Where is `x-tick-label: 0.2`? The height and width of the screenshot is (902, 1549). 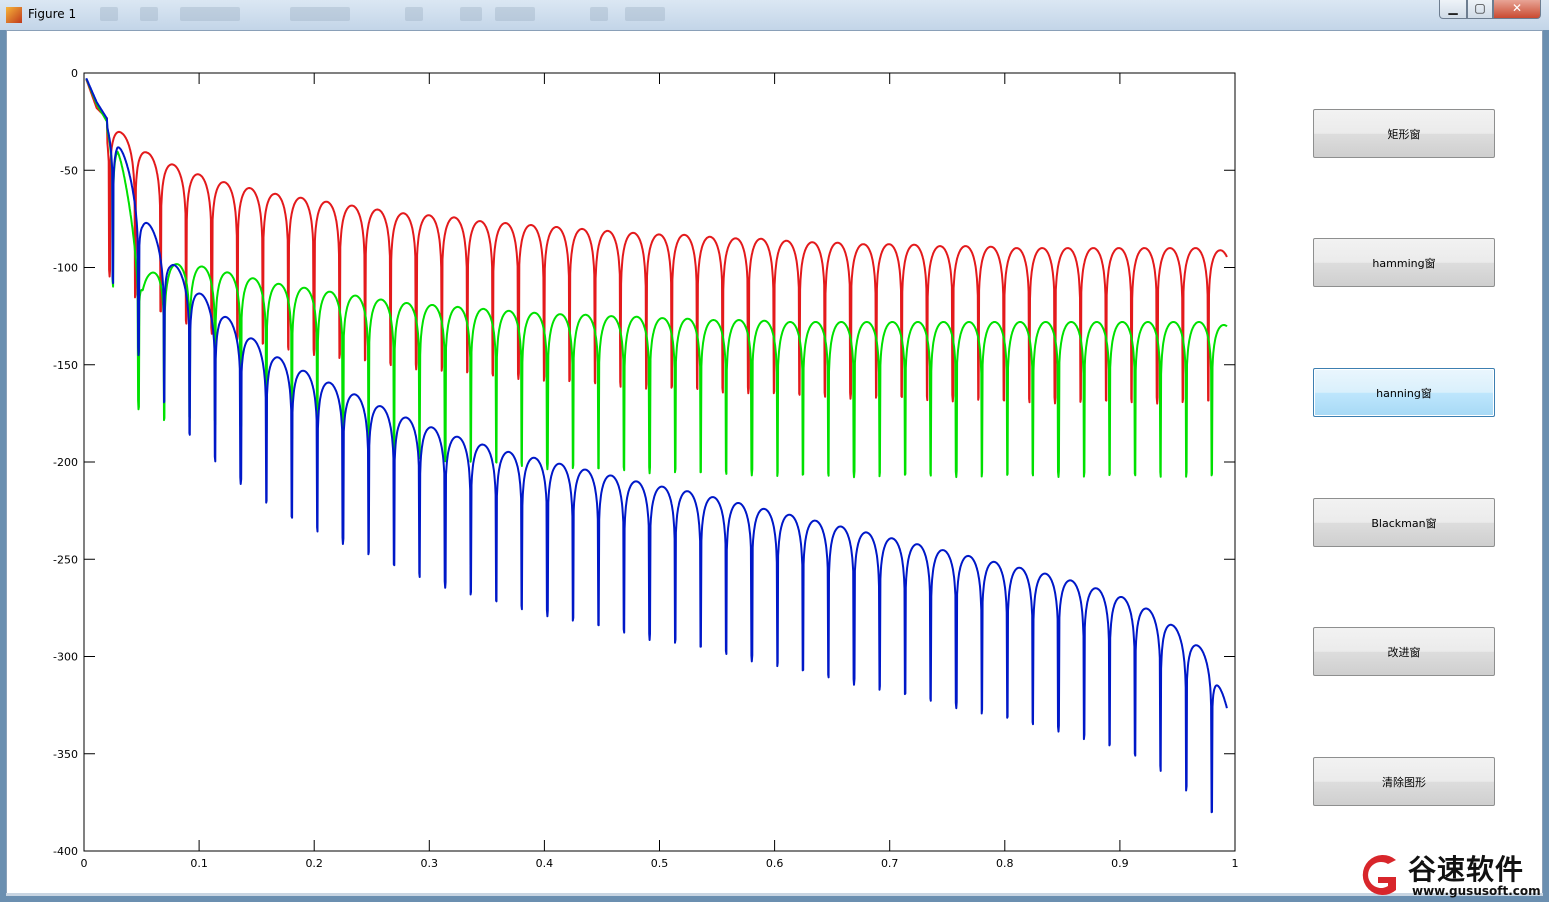
x-tick-label: 0.2 is located at coordinates (314, 863).